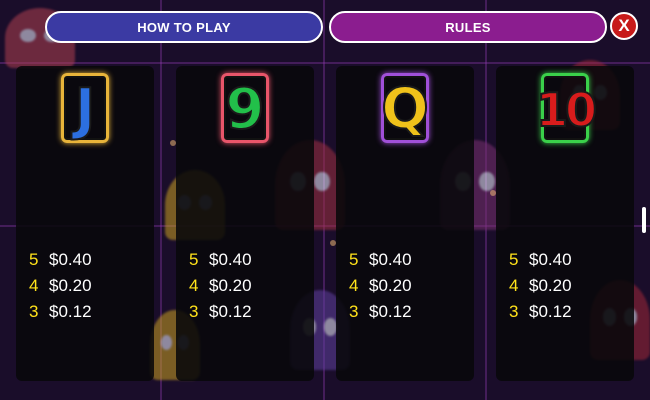 The image size is (650, 400). Describe the element at coordinates (644, 220) in the screenshot. I see `scrollbar-thumb` at that location.